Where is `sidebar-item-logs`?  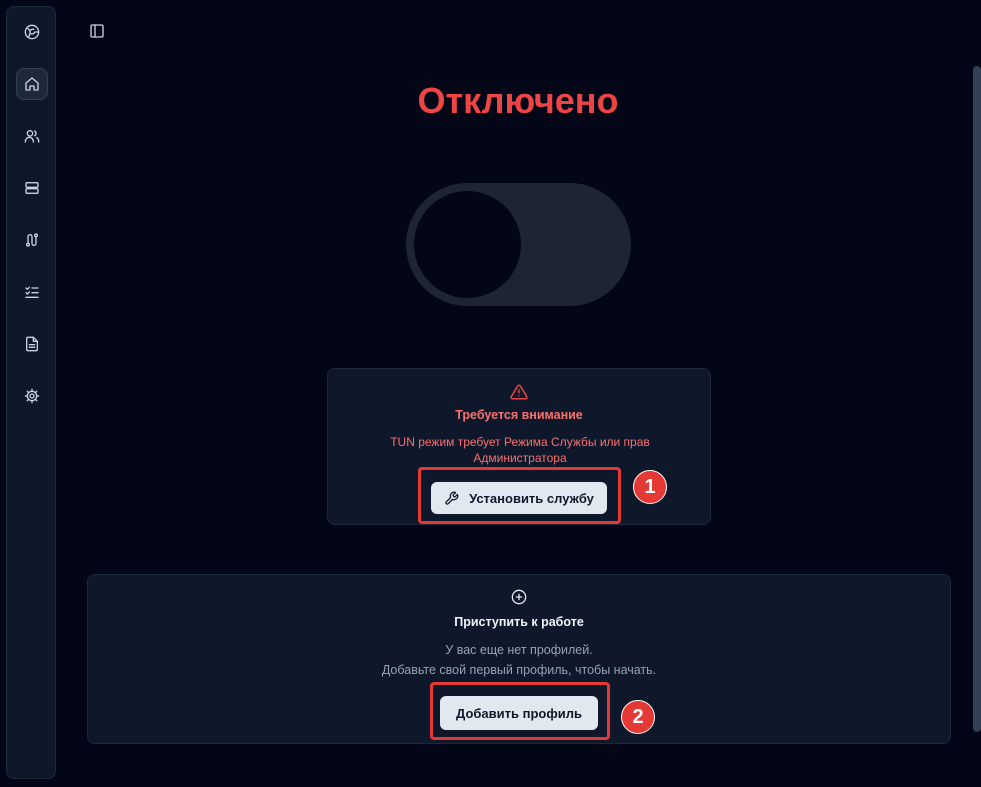
sidebar-item-logs is located at coordinates (32, 344).